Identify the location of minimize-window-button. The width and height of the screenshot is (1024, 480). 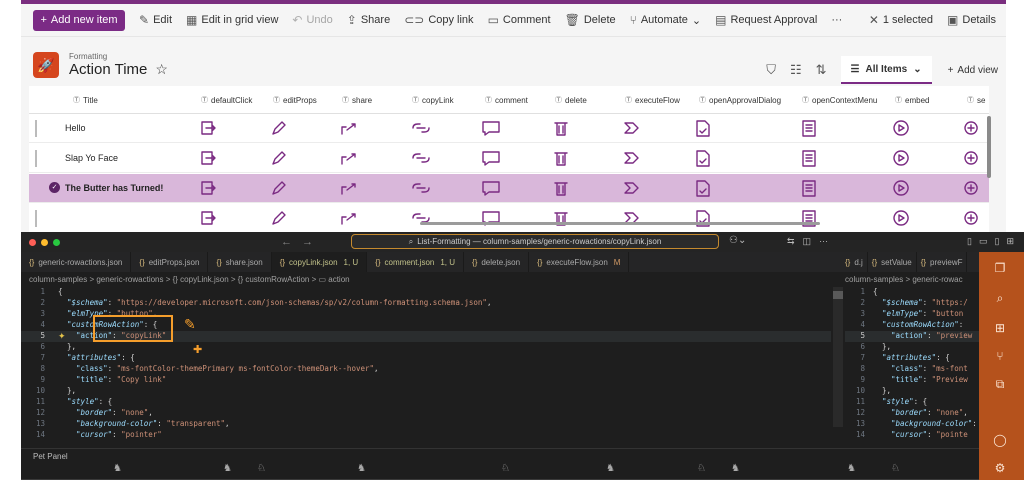
(44, 242).